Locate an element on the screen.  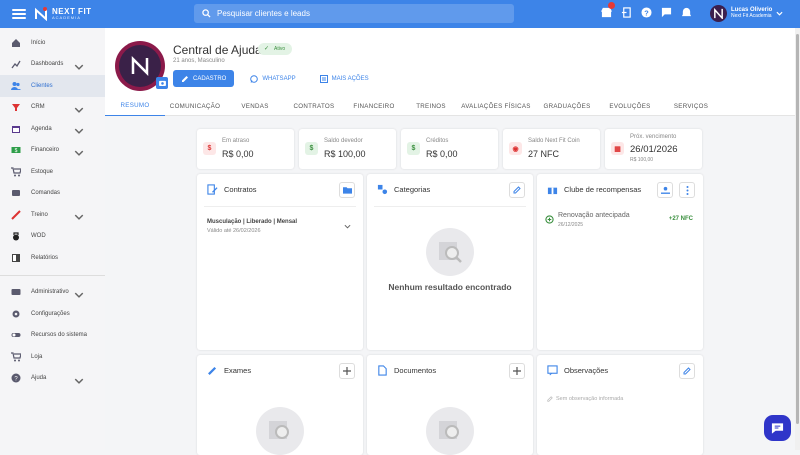
tab-financeiro: FINANCEIRO is located at coordinates (374, 106).